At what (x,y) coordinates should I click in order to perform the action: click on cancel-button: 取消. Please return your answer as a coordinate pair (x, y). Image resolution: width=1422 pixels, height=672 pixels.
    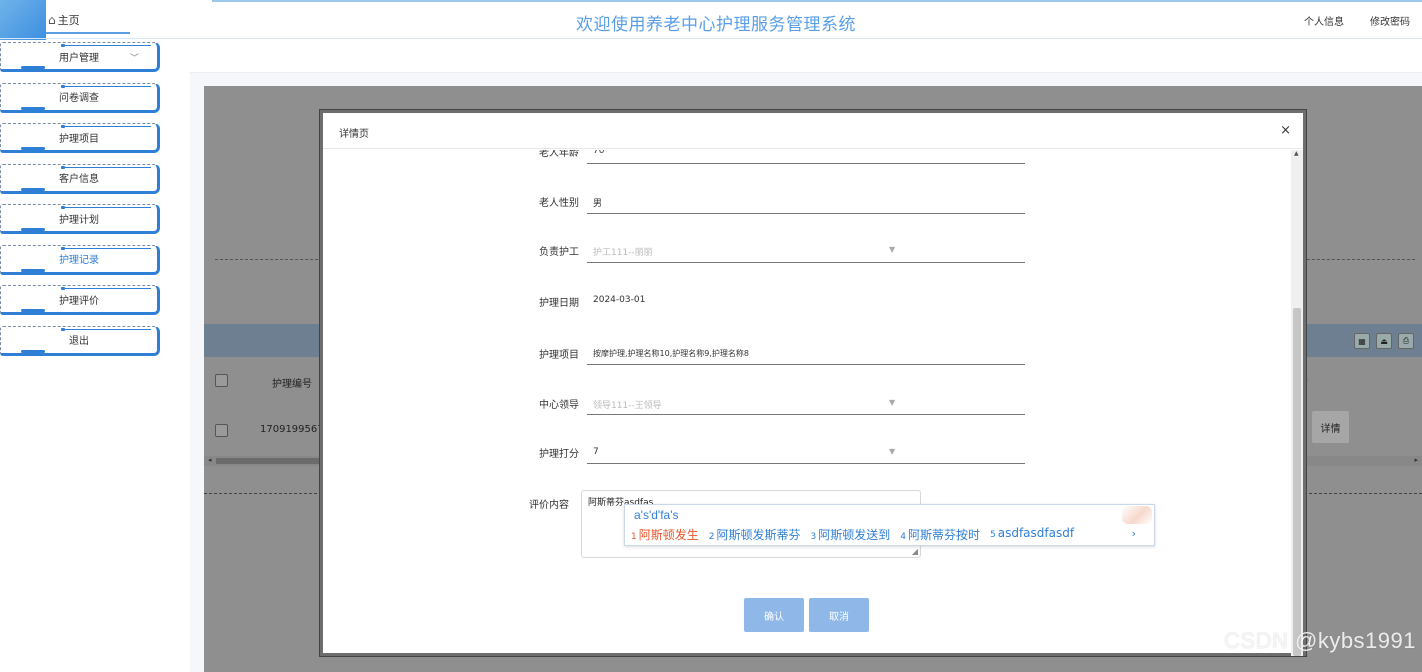
    Looking at the image, I should click on (839, 615).